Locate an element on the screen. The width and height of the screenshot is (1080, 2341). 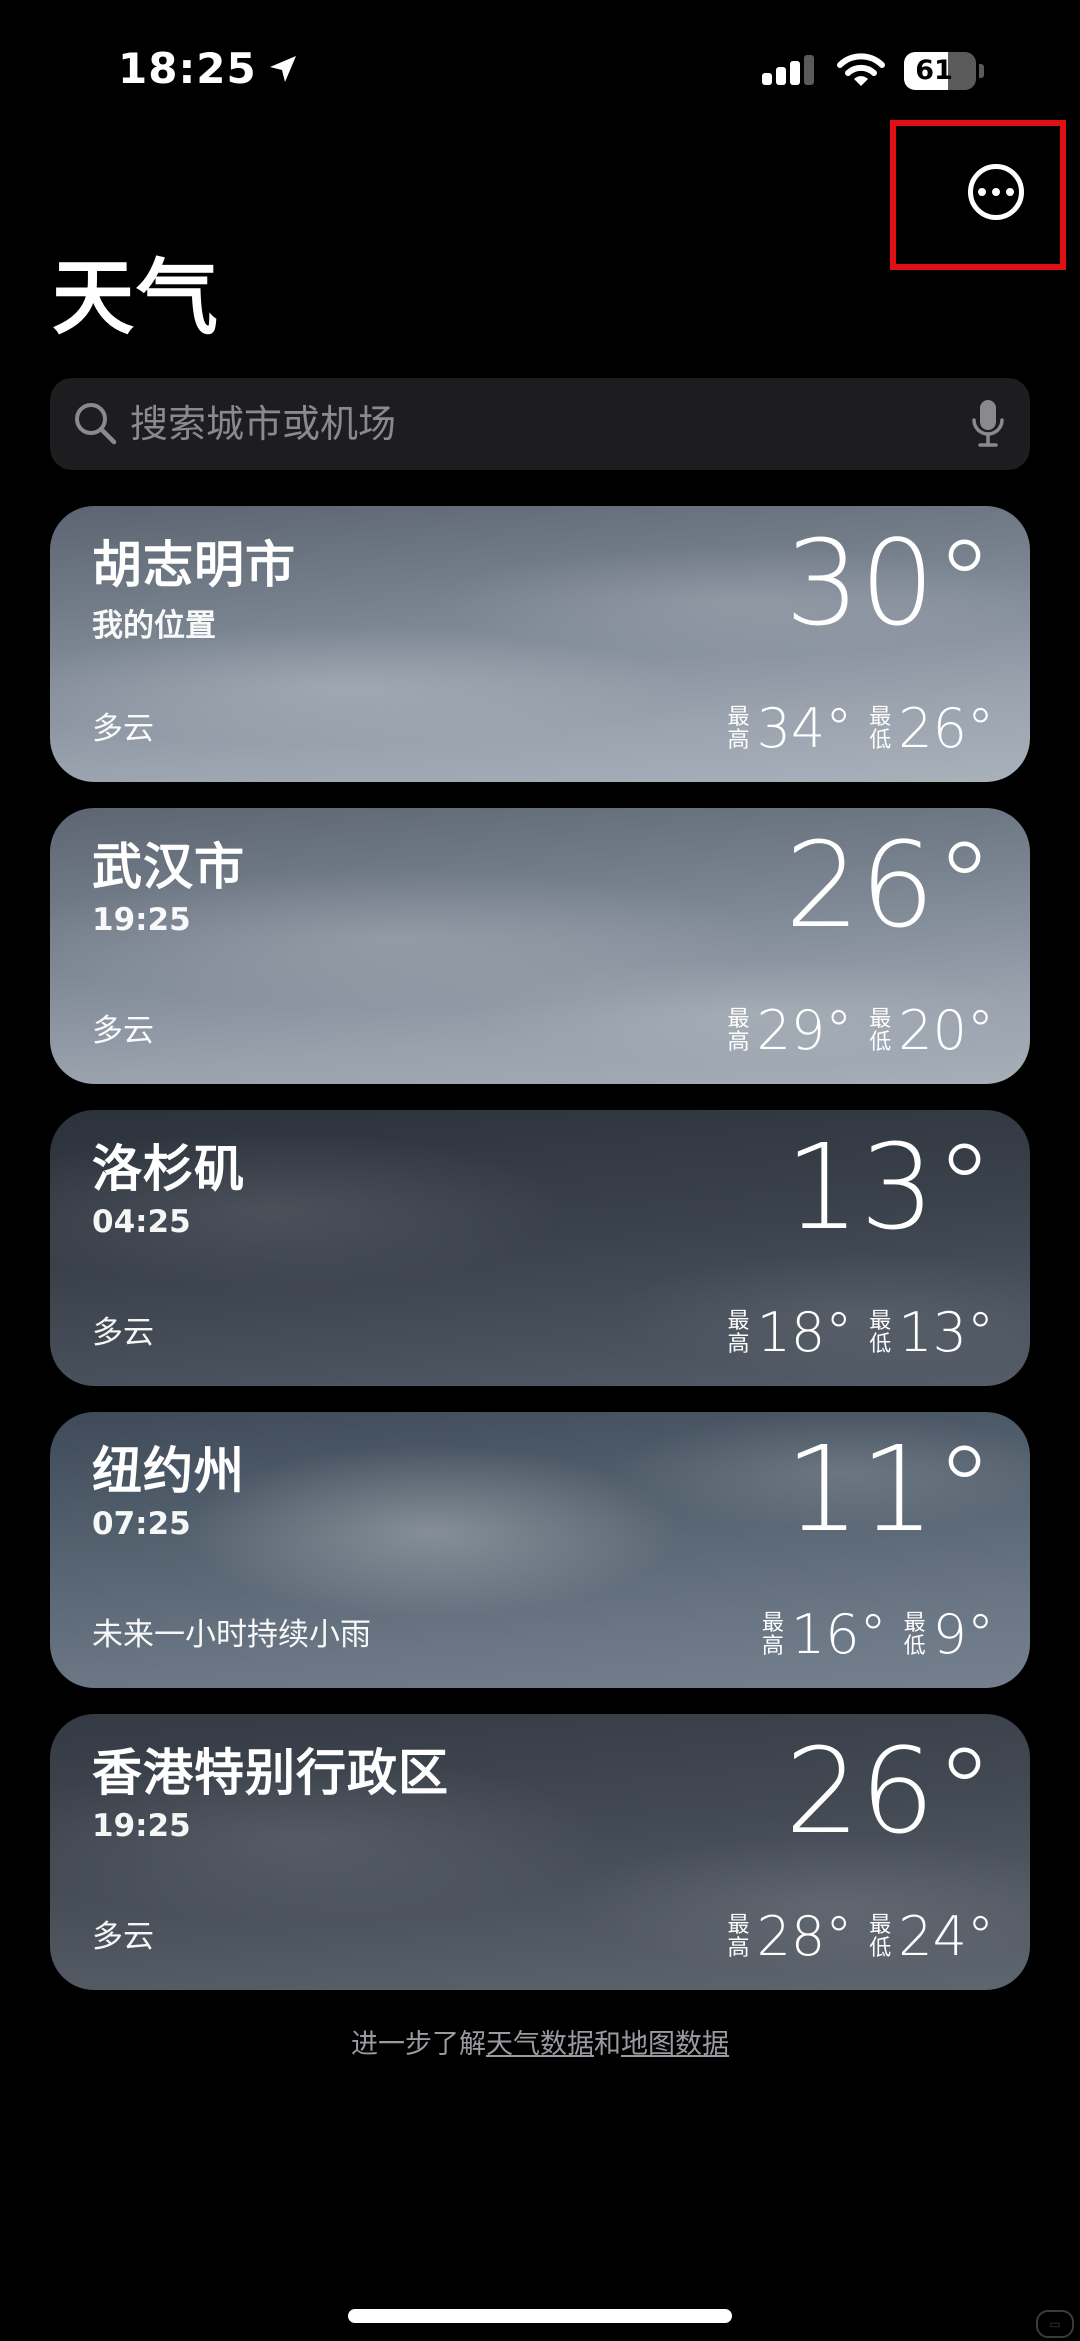
city-name: 胡志明市 is located at coordinates (194, 565).